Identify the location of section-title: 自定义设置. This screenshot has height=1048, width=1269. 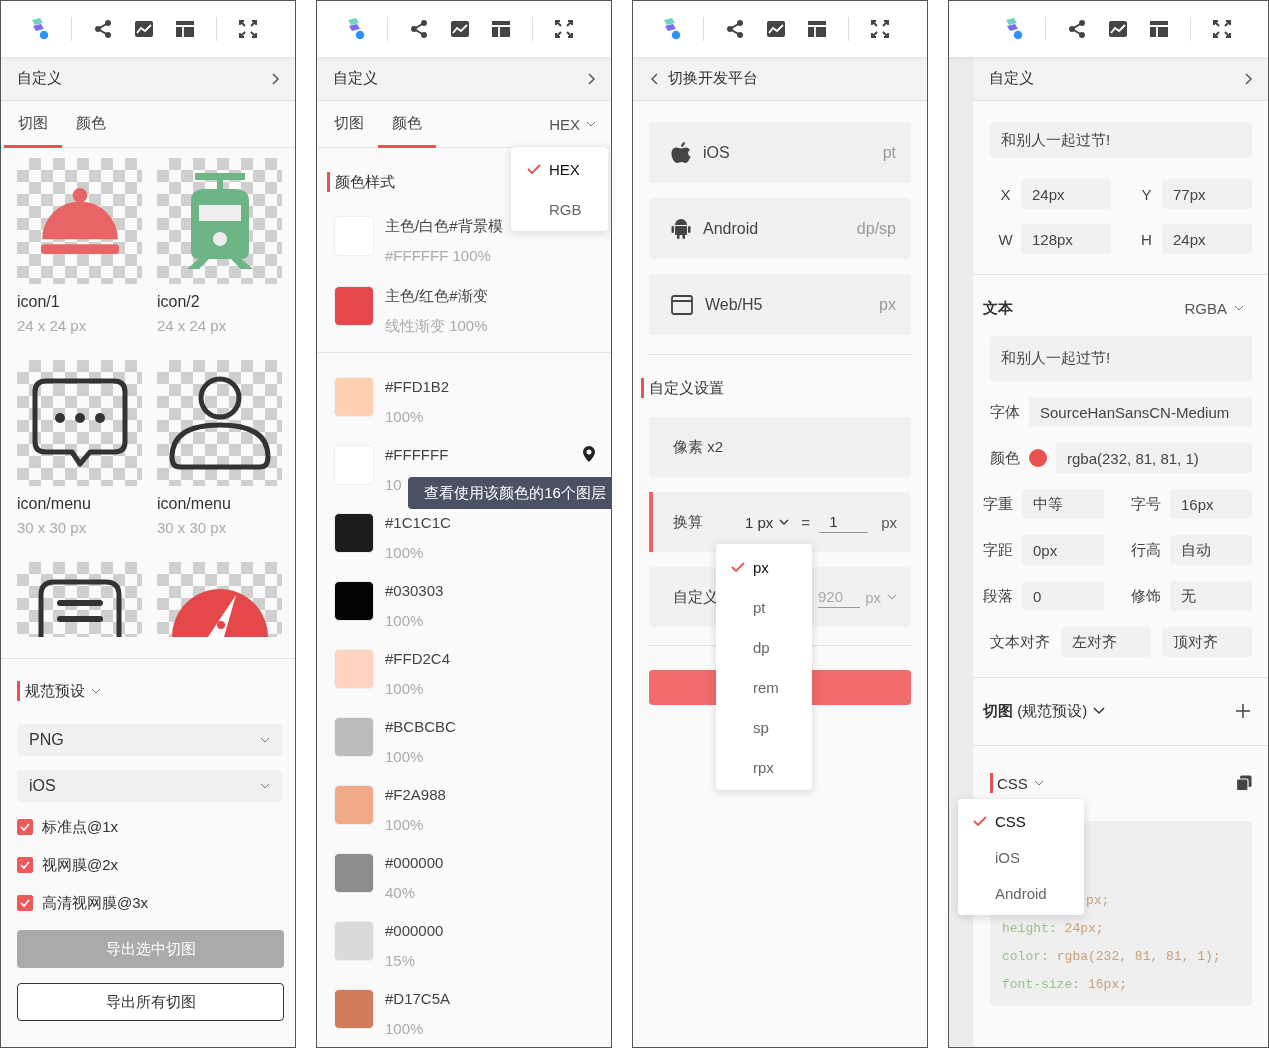
(682, 388).